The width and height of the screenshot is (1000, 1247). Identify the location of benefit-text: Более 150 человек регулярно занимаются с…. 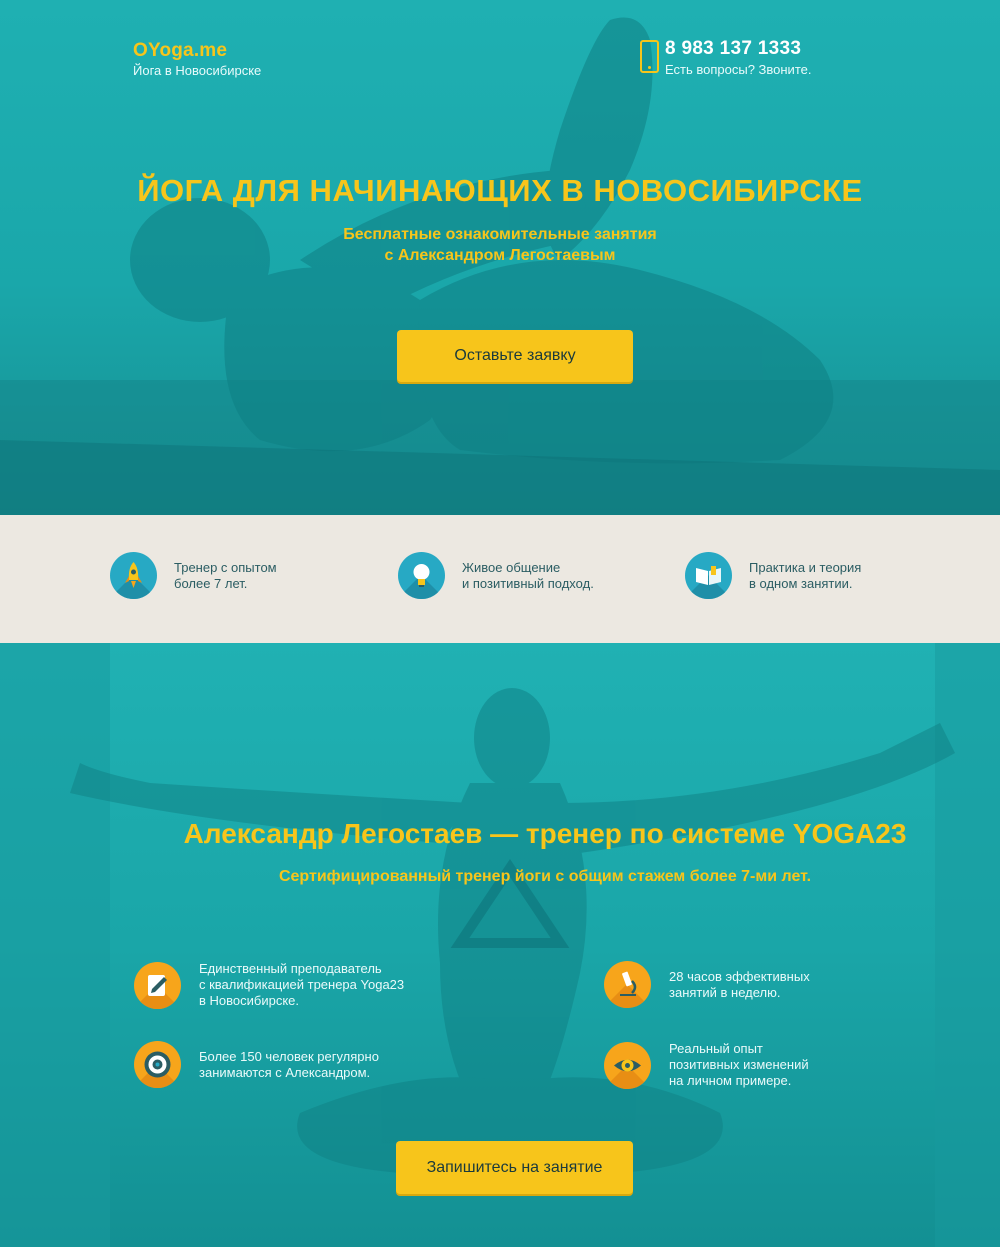
(289, 1065).